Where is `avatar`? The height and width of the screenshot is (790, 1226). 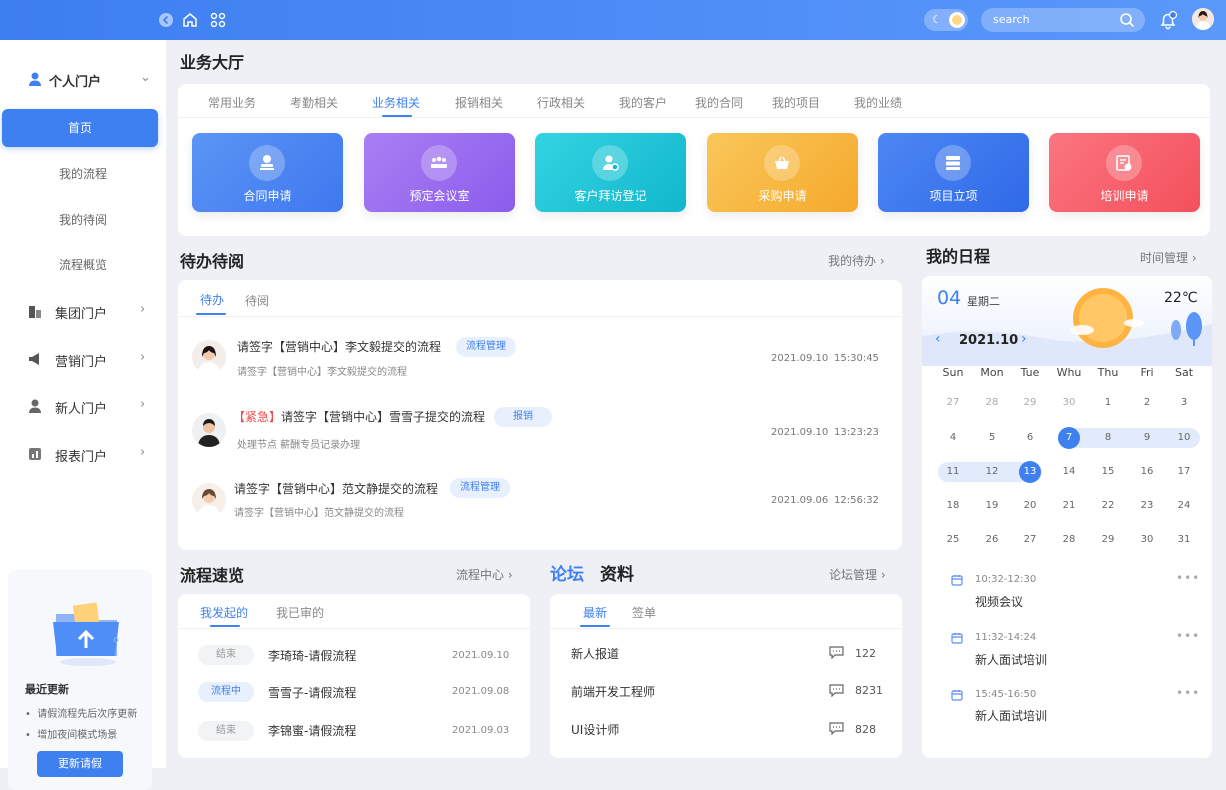
avatar is located at coordinates (209, 500).